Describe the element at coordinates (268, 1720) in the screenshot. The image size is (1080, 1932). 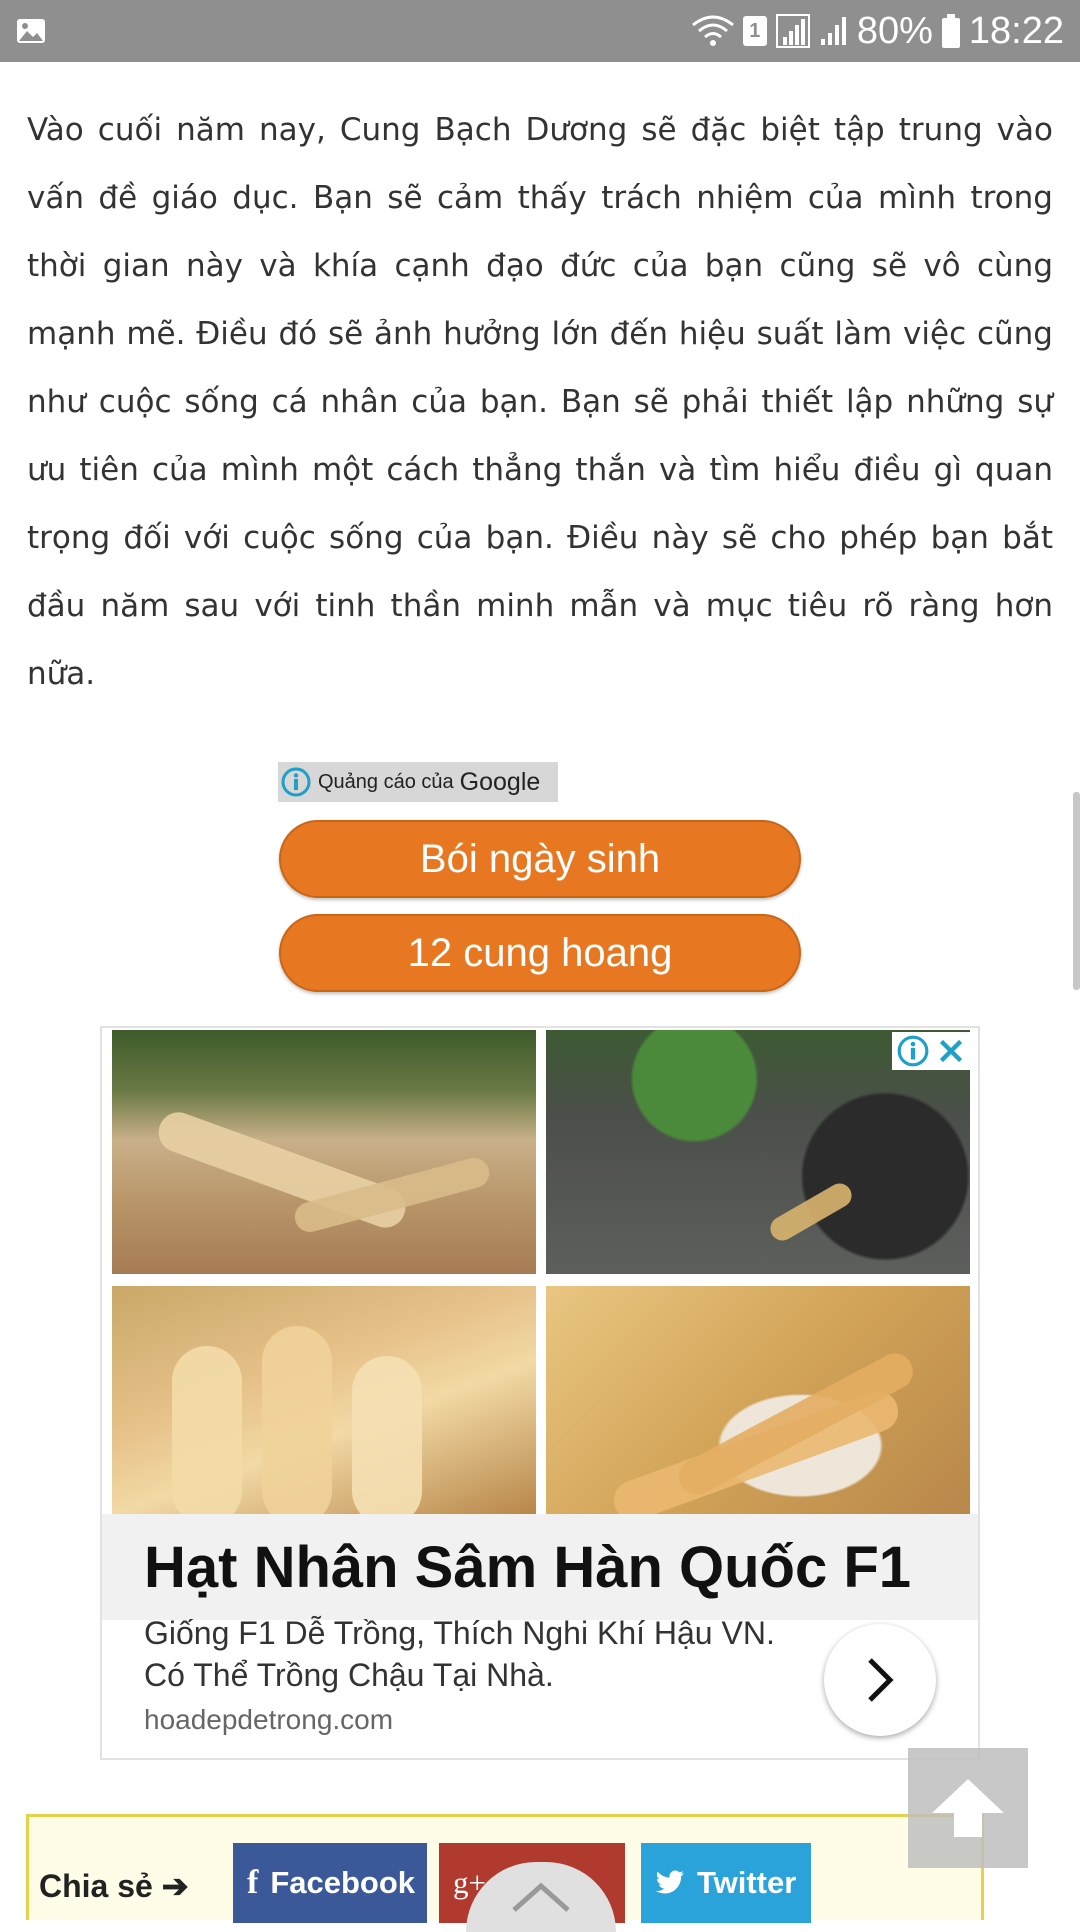
I see `ad-domain: hoadepdetrong.com` at that location.